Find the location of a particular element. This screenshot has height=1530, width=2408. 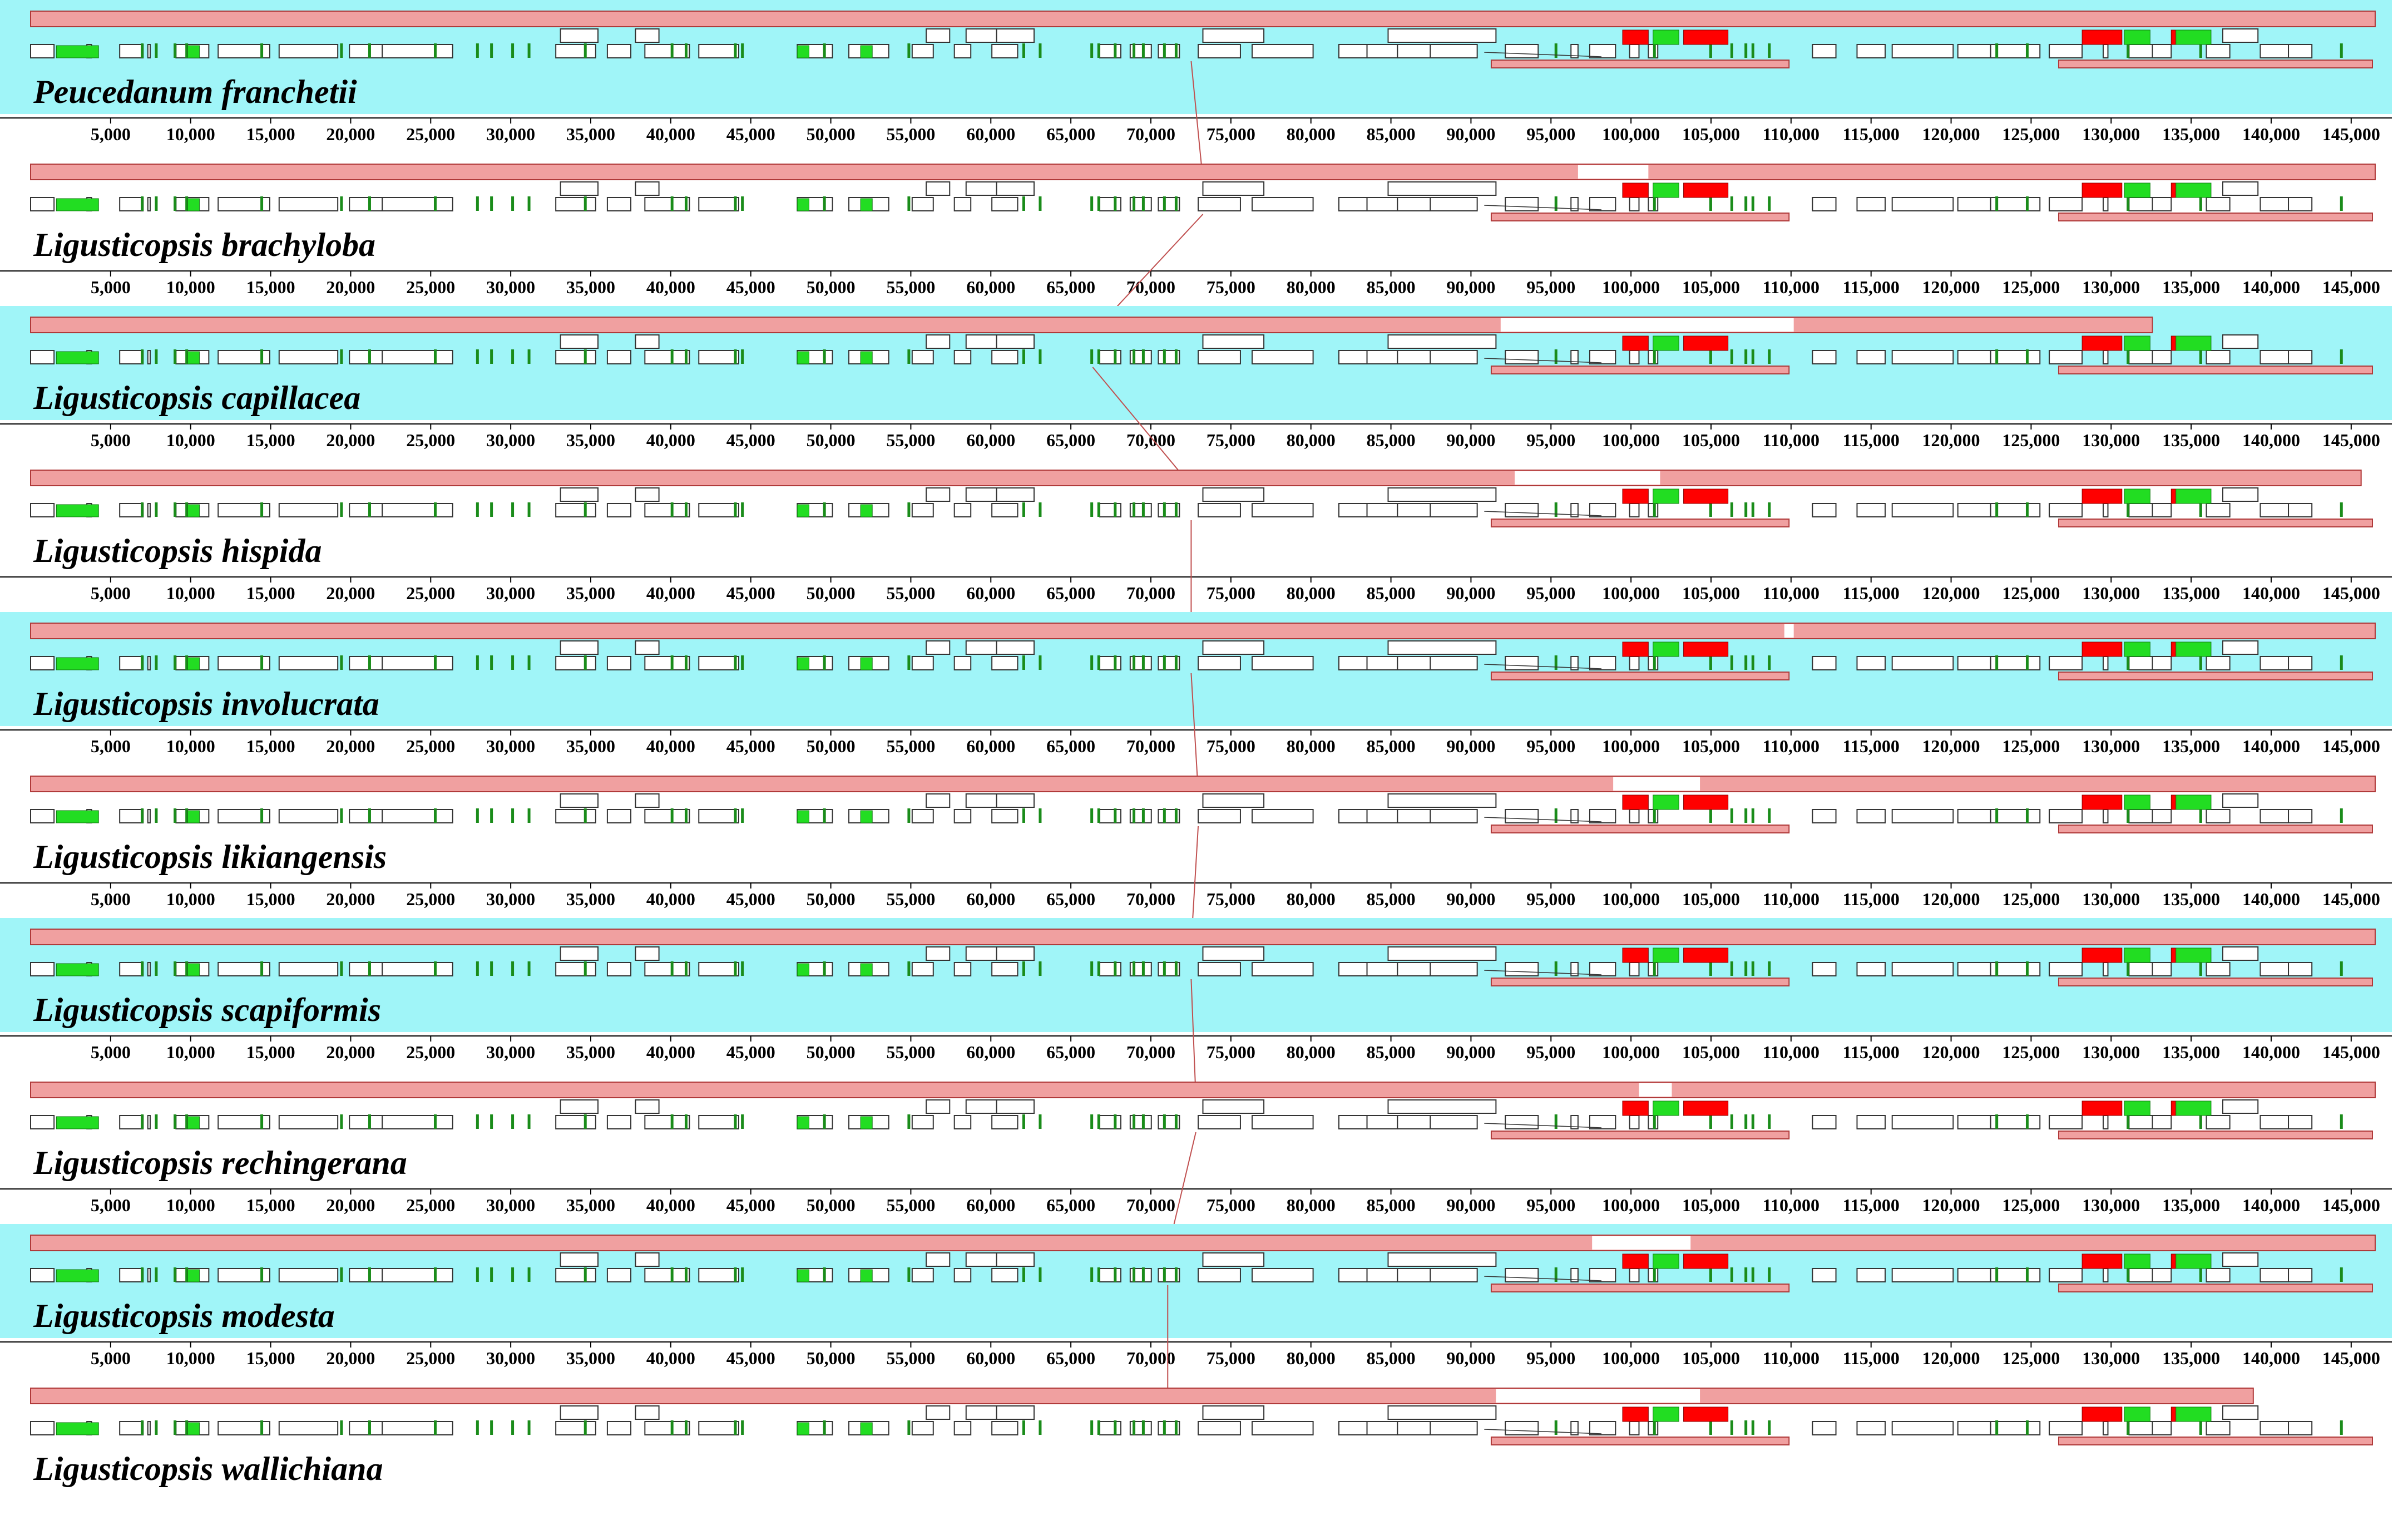

axis-tick-label: 60,000 is located at coordinates (991, 746).